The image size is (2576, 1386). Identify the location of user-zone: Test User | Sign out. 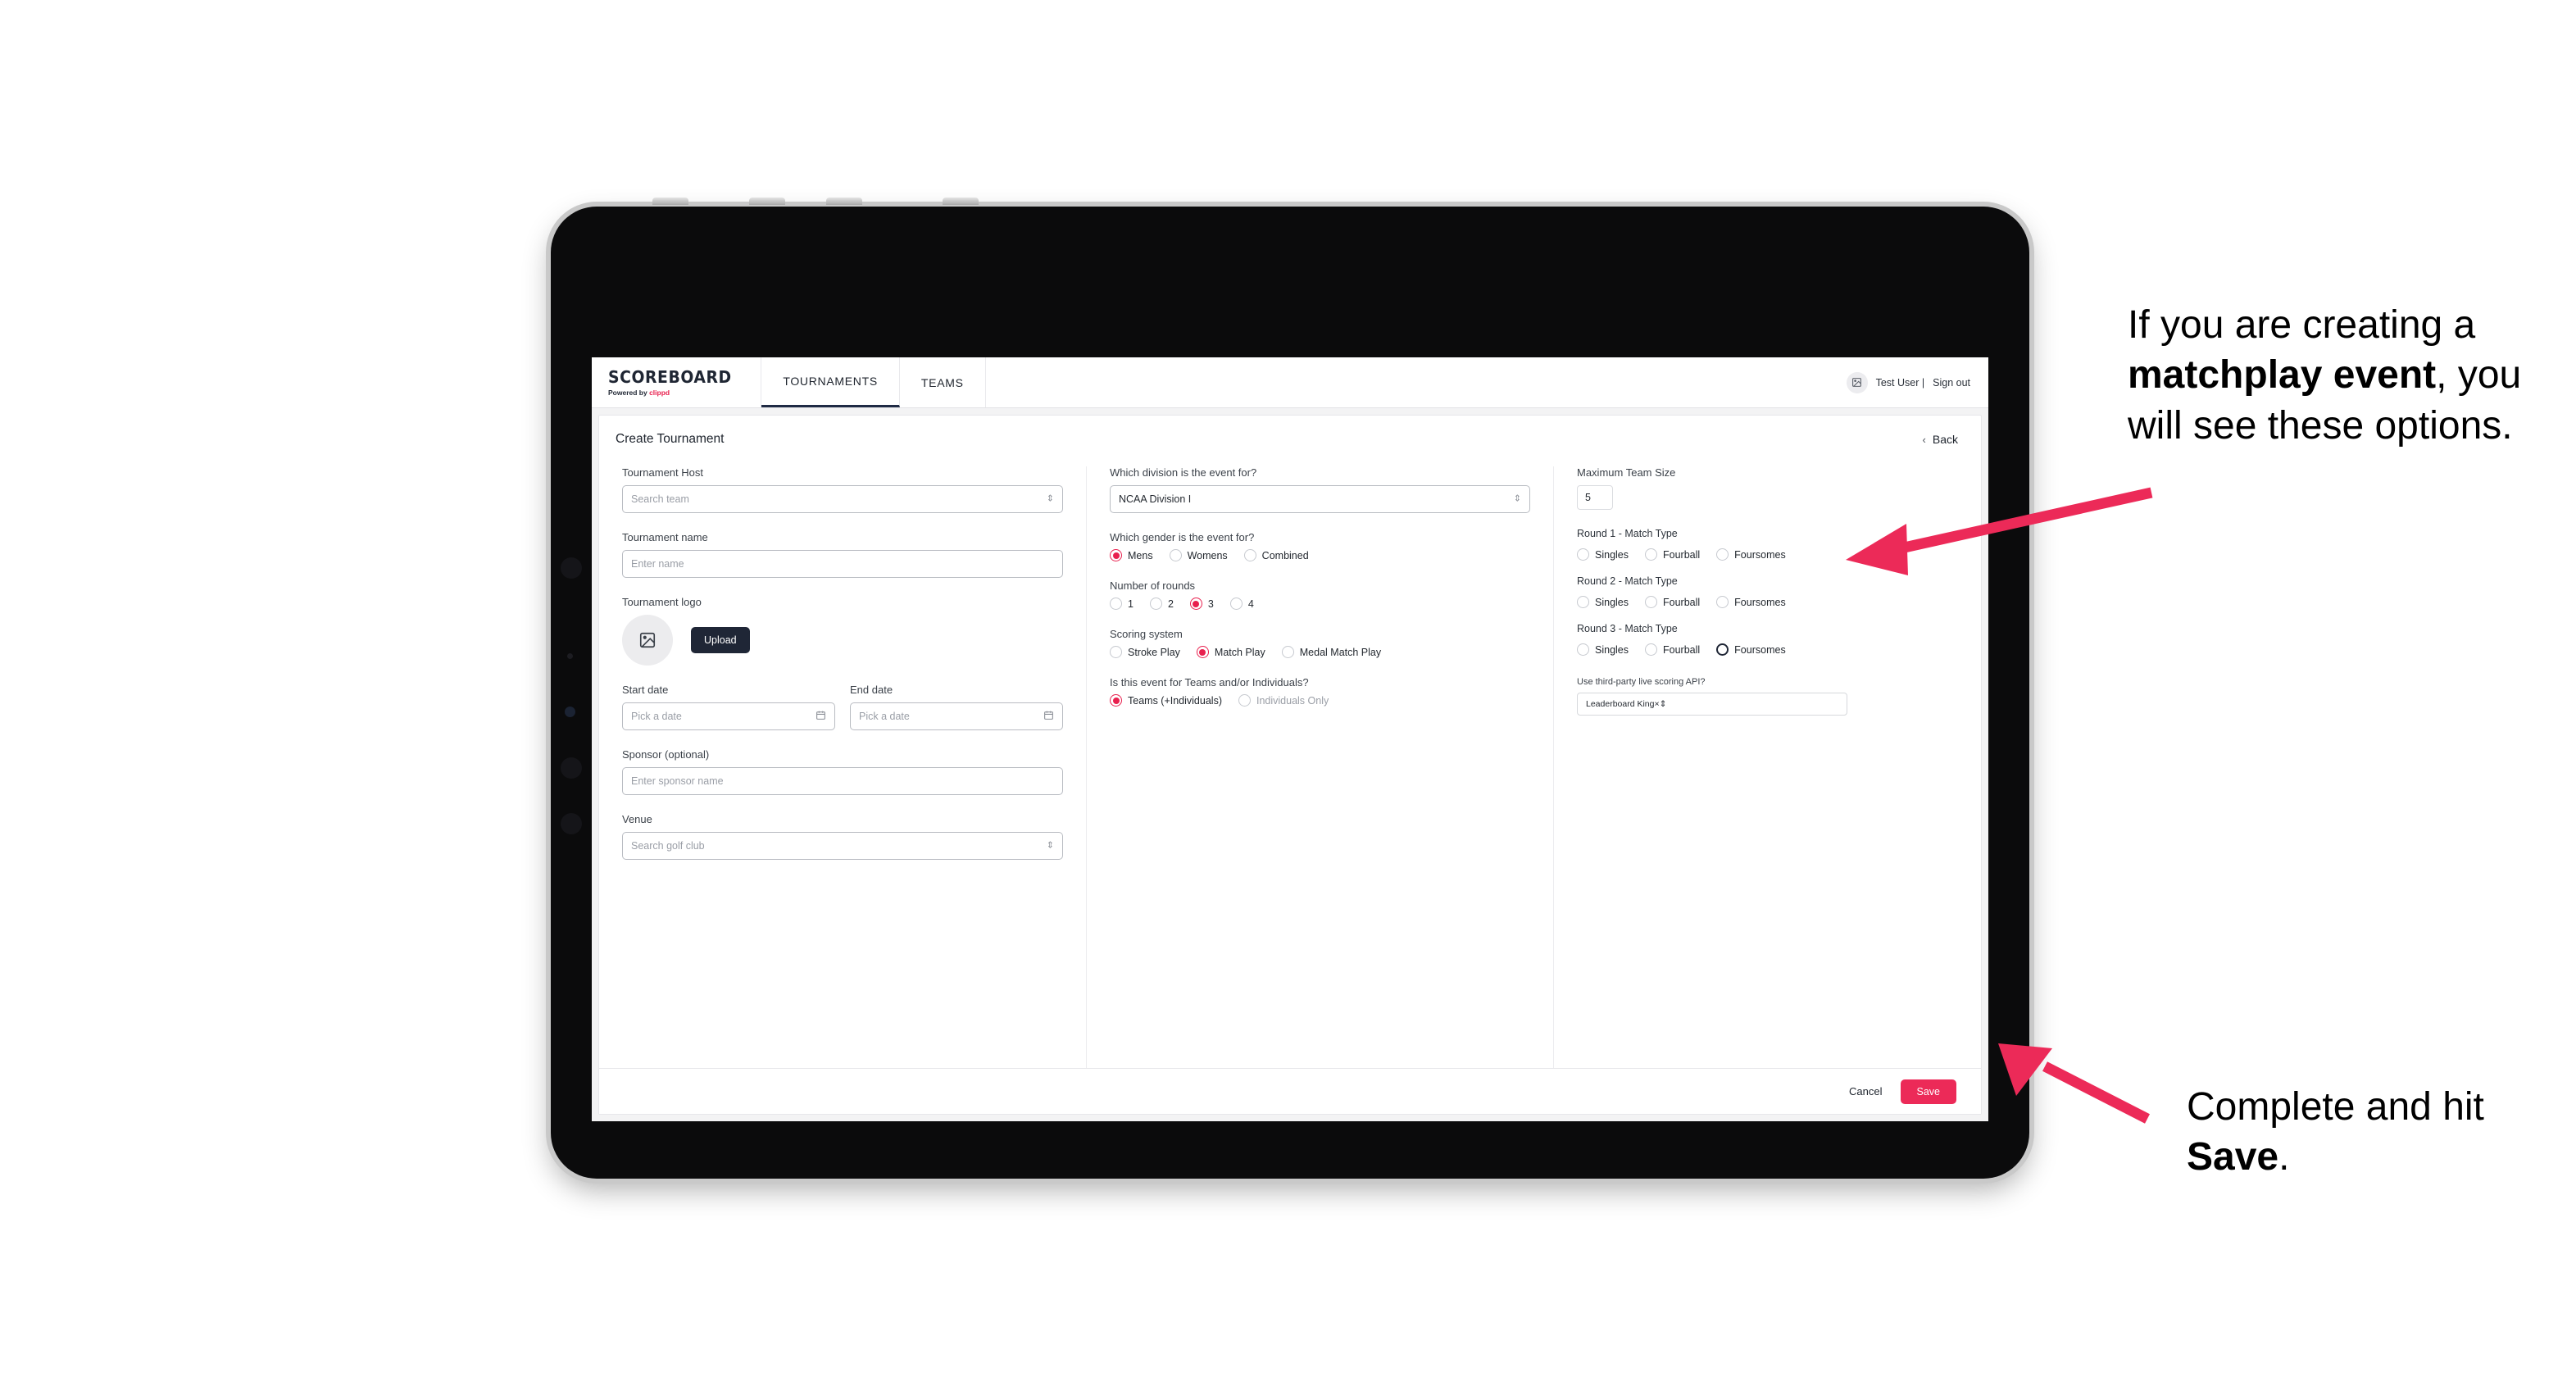
(1917, 382).